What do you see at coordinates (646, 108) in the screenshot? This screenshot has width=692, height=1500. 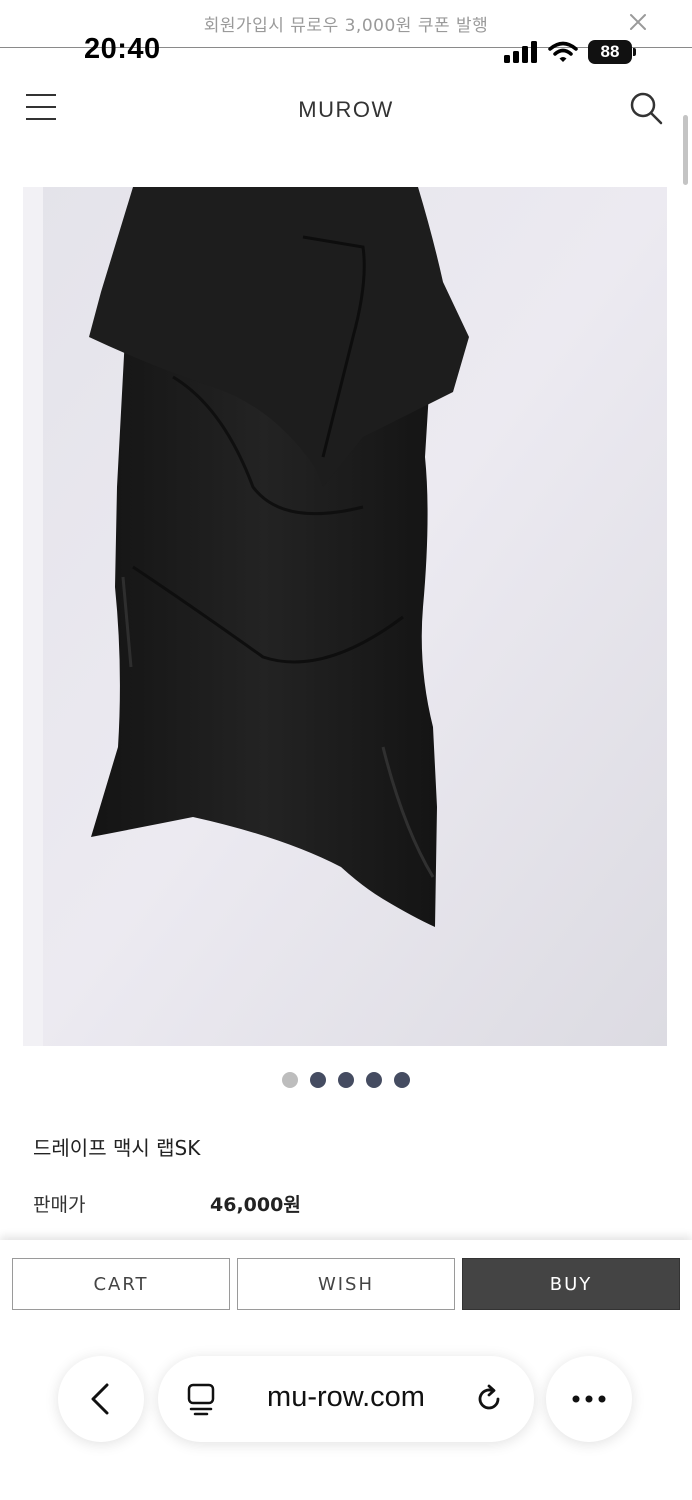 I see `search-icon` at bounding box center [646, 108].